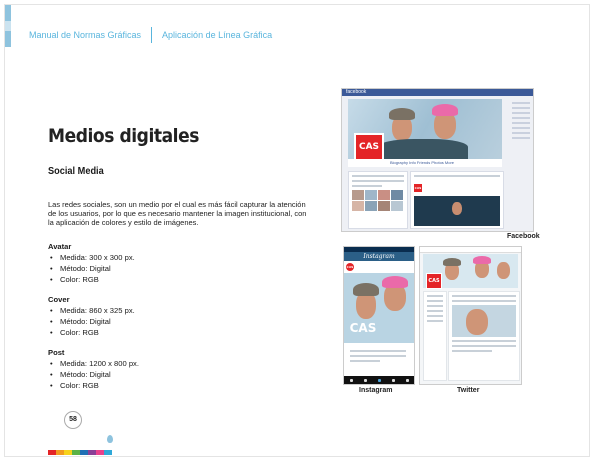 This screenshot has height=459, width=592. I want to click on spec-heading: Avatar, so click(60, 246).